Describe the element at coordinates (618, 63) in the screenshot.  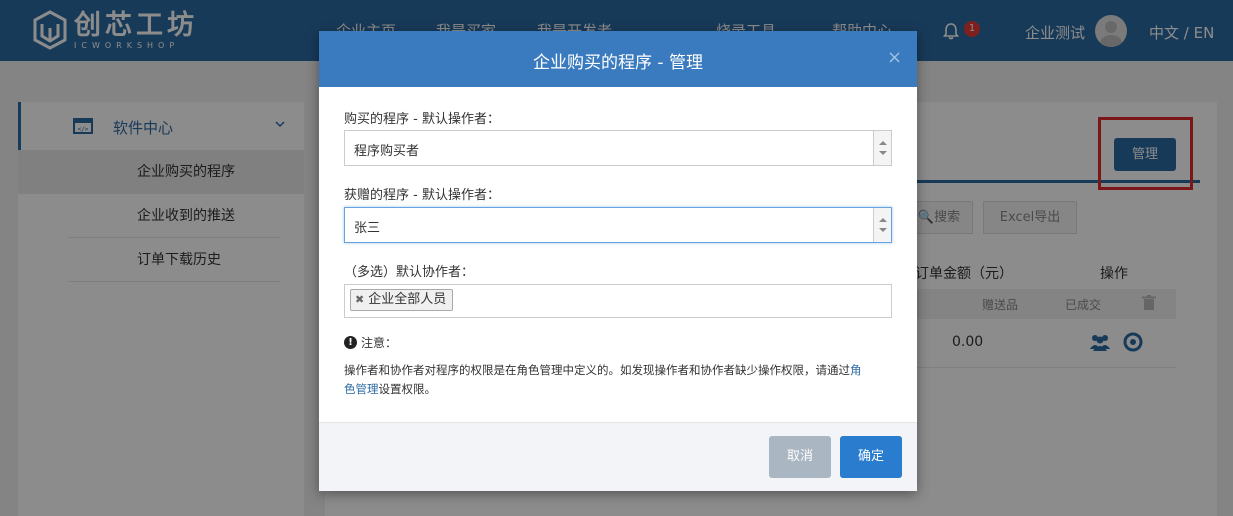
I see `modal-title: 企业购买的程序 - 管理` at that location.